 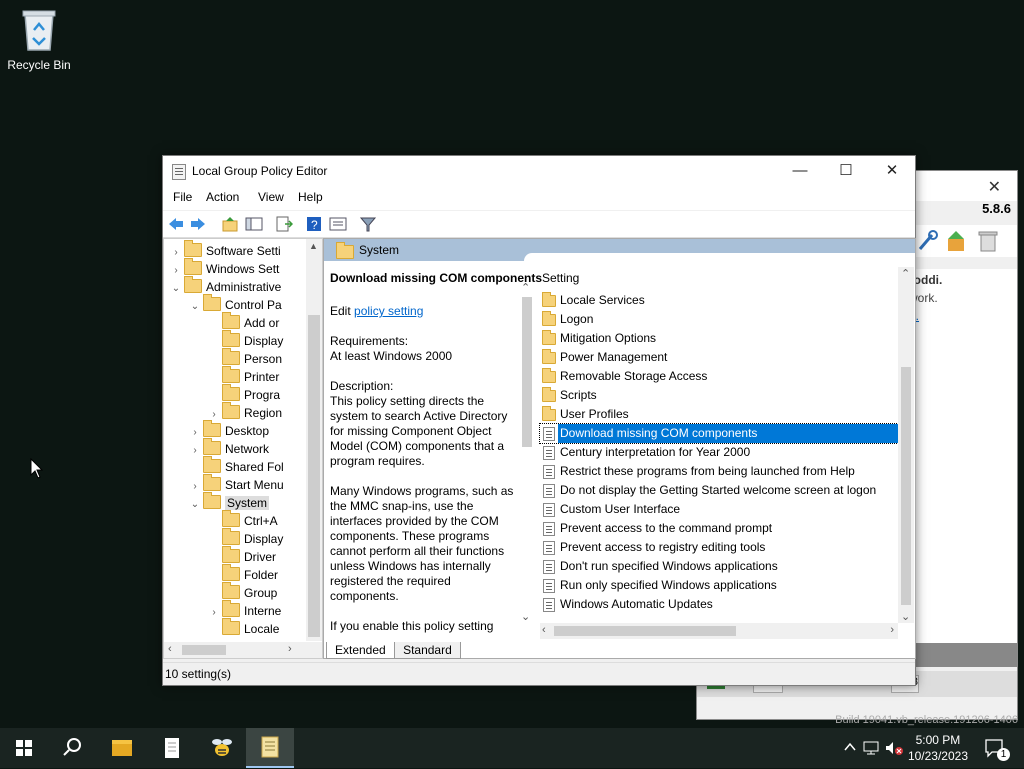 What do you see at coordinates (892, 171) in the screenshot?
I see `close-button: ✕` at bounding box center [892, 171].